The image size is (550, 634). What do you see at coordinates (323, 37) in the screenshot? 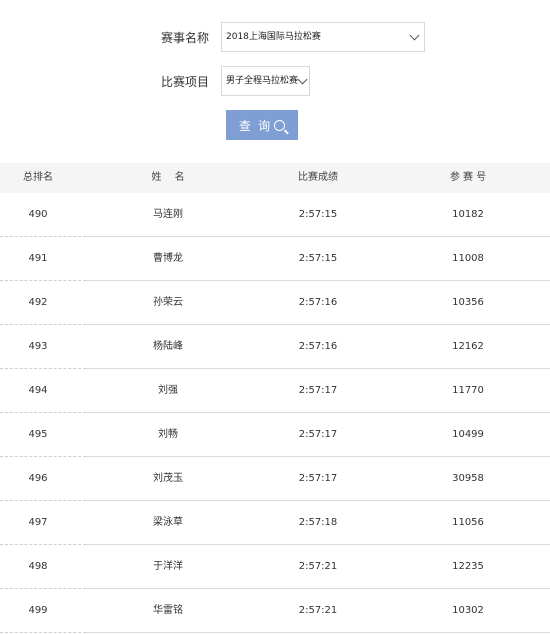
I see `event-select: 2018上海国际马拉松赛` at bounding box center [323, 37].